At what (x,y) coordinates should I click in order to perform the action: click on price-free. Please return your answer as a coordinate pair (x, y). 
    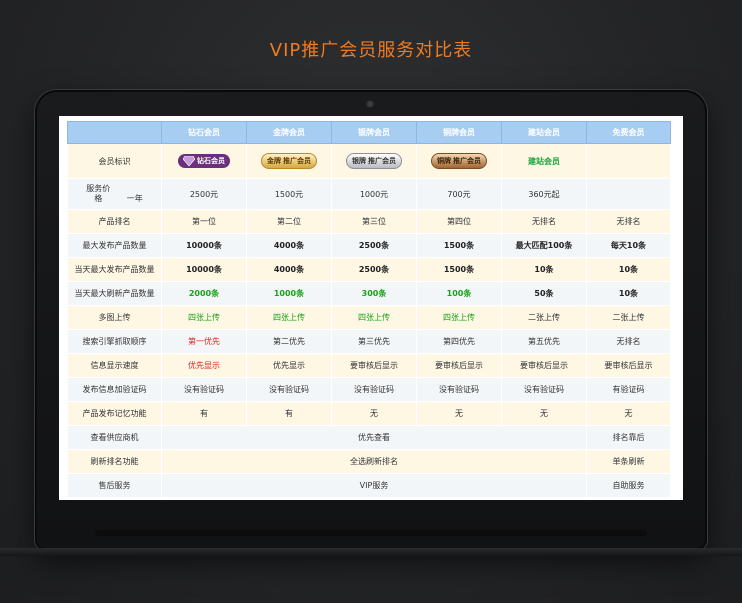
    Looking at the image, I should click on (628, 194).